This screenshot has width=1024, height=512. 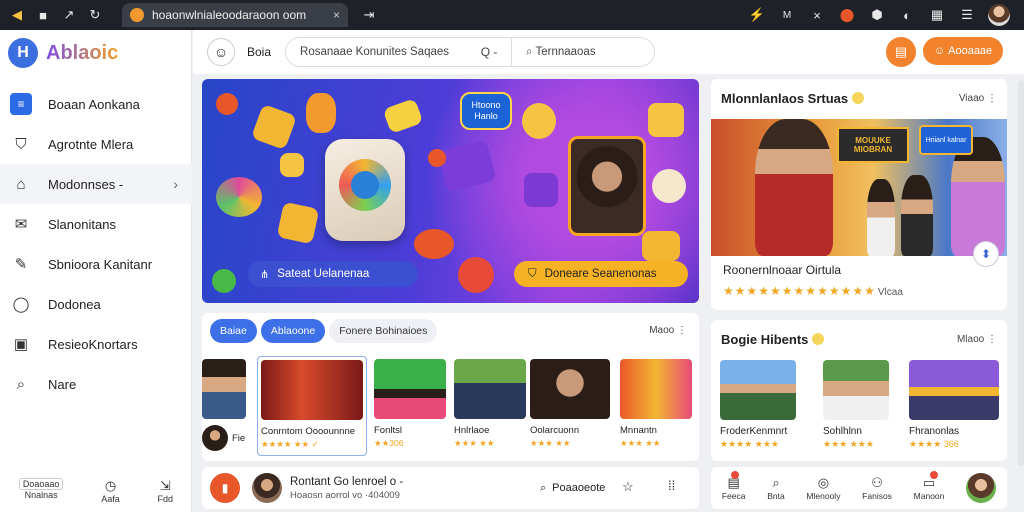 What do you see at coordinates (43, 15) in the screenshot?
I see `tab-icon: ■` at bounding box center [43, 15].